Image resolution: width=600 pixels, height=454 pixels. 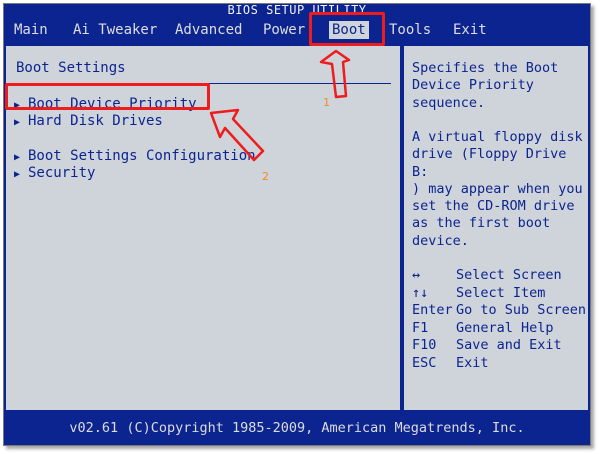 I want to click on help-line: device., so click(x=440, y=240).